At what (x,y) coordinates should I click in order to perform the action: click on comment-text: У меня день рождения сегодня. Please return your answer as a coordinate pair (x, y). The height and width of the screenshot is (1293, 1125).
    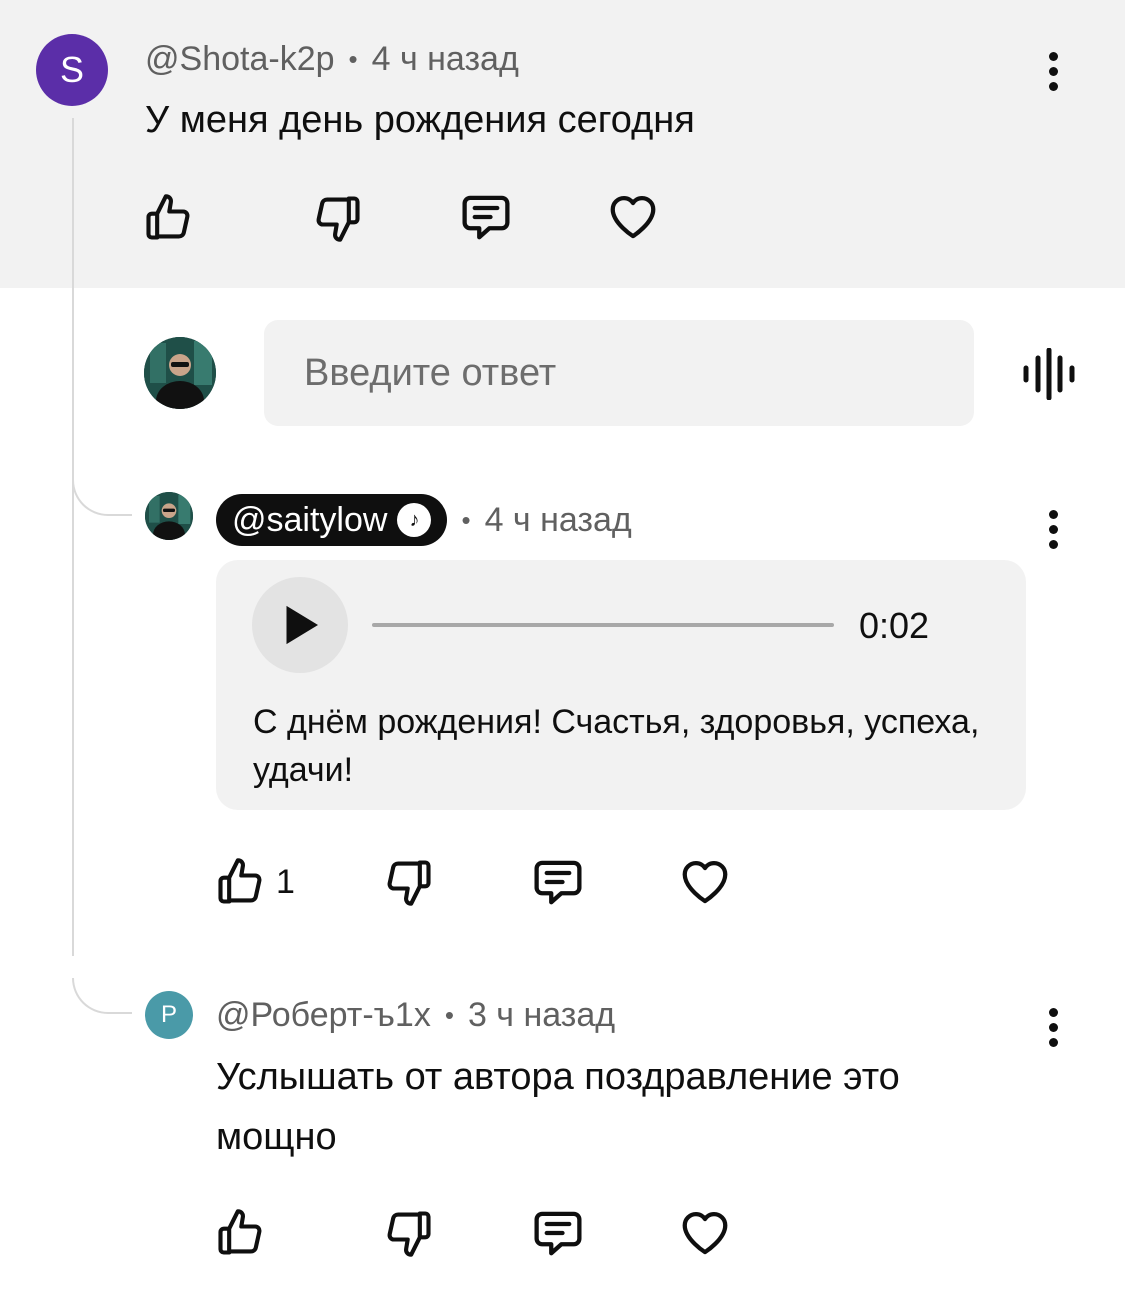
    Looking at the image, I should click on (420, 120).